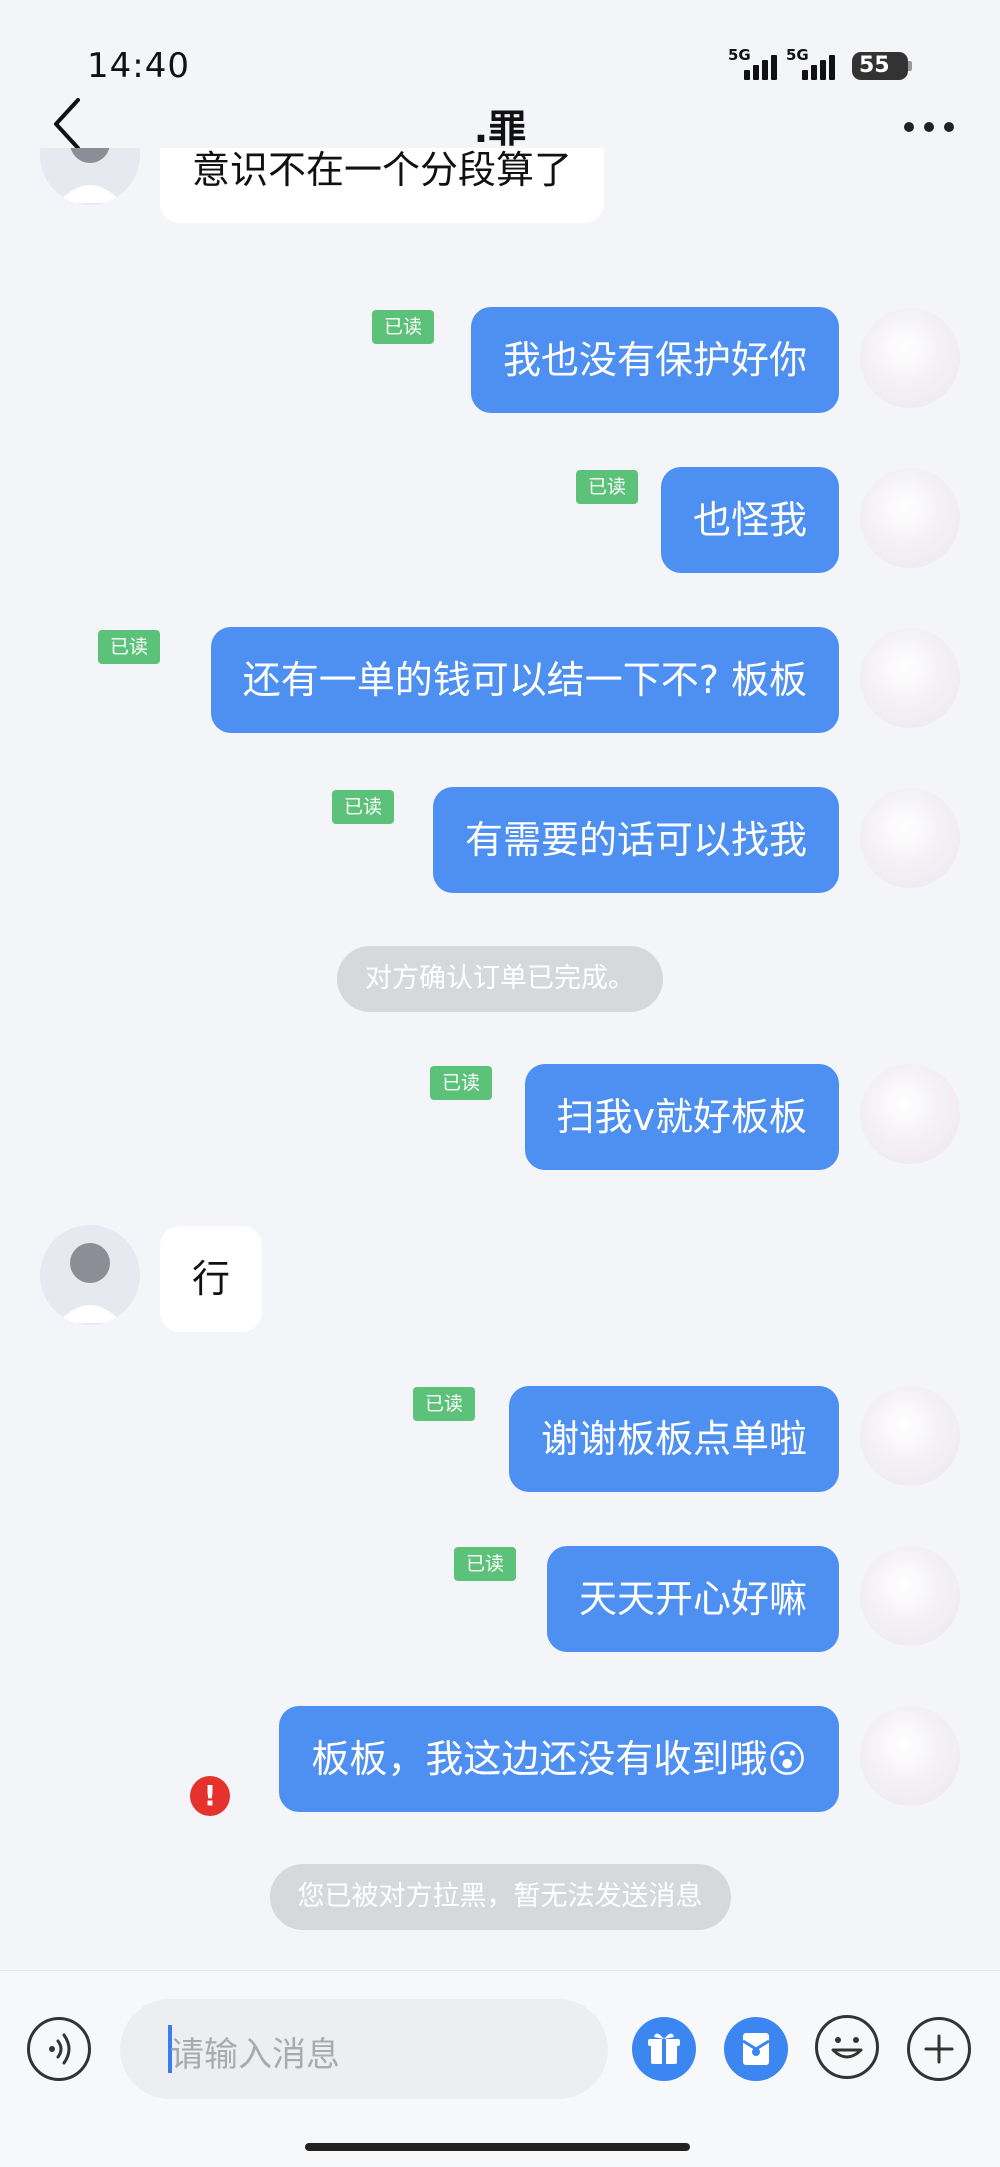  I want to click on message-bubble: 扫我v就好板板, so click(681, 1117).